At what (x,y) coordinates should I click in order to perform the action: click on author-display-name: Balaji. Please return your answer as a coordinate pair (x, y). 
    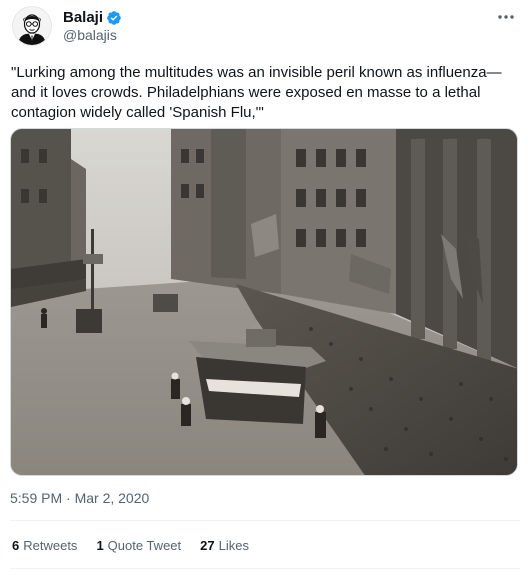
    Looking at the image, I should click on (83, 17).